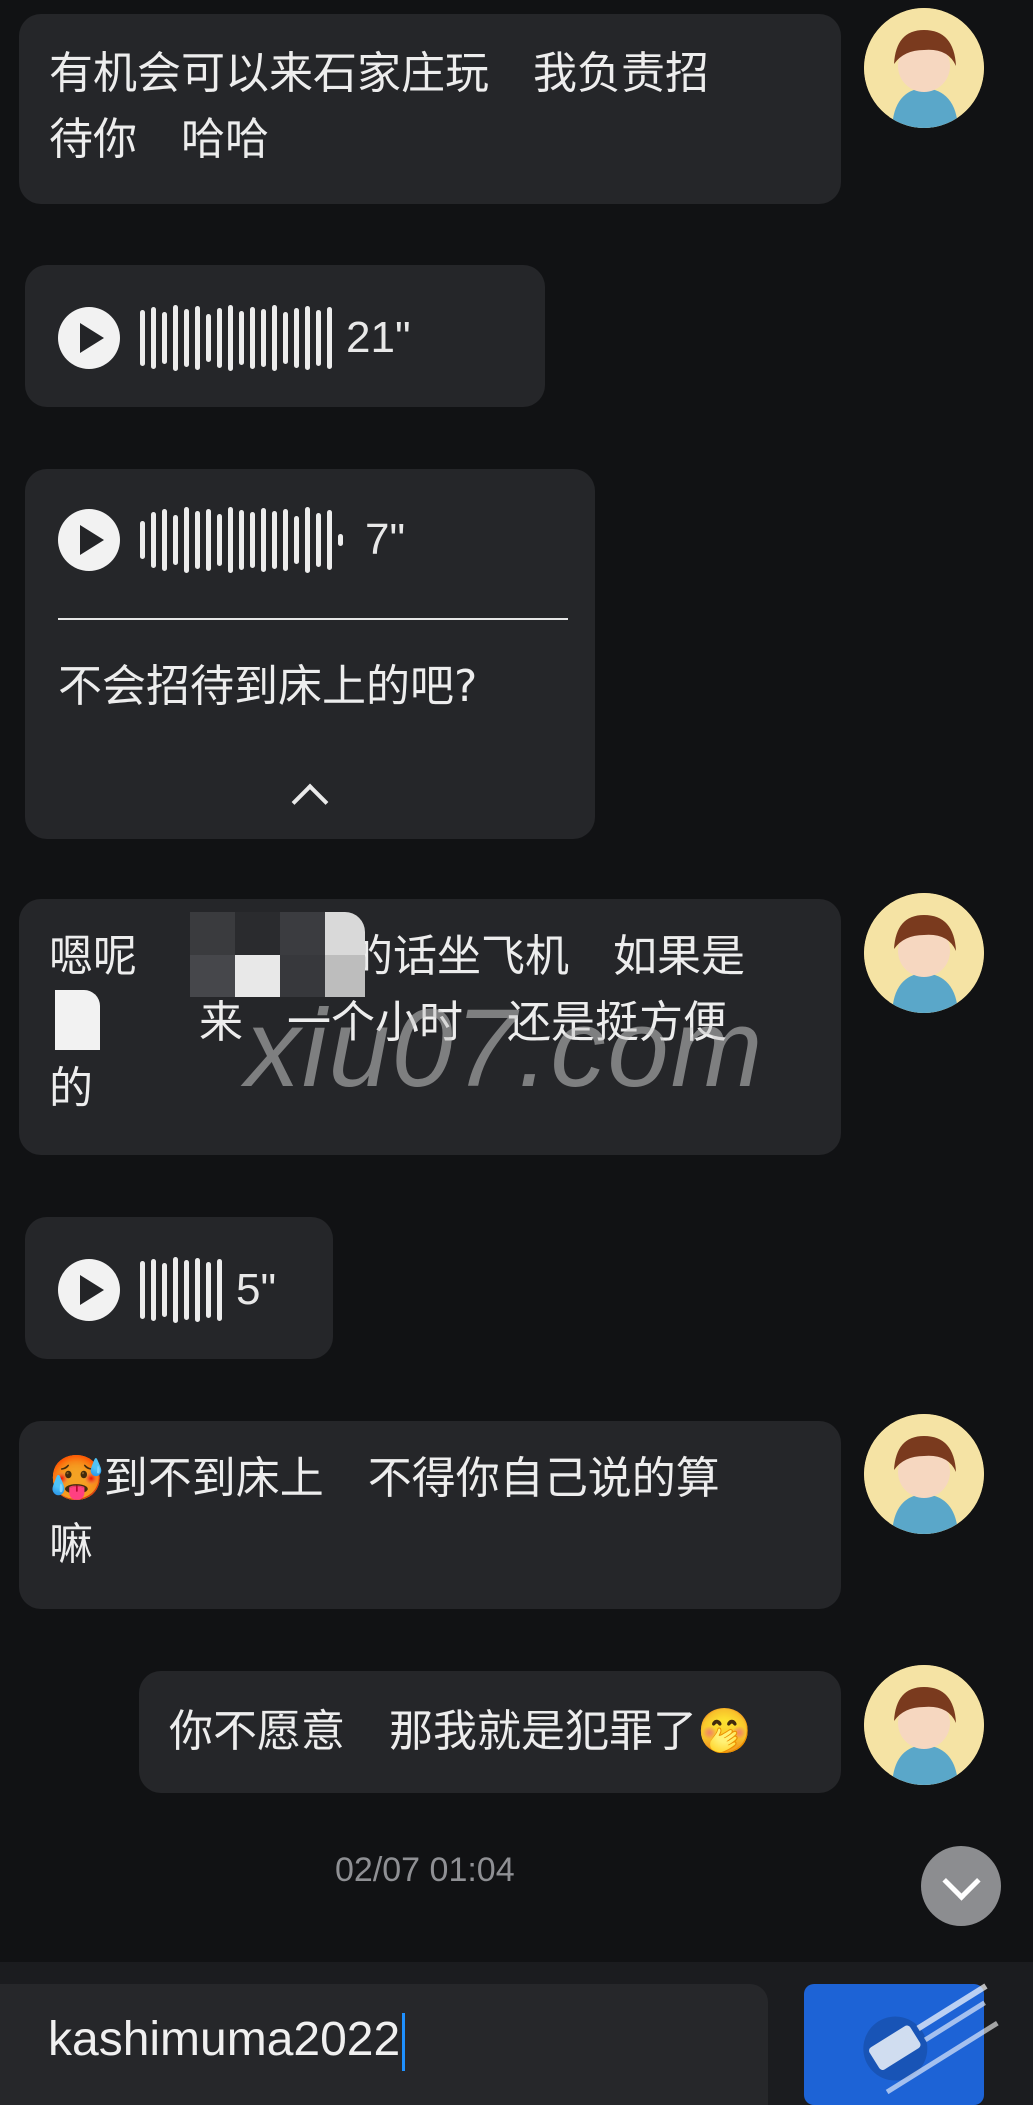  I want to click on message-text-body: 你不愿意 那我就是犯罪了, so click(433, 1731).